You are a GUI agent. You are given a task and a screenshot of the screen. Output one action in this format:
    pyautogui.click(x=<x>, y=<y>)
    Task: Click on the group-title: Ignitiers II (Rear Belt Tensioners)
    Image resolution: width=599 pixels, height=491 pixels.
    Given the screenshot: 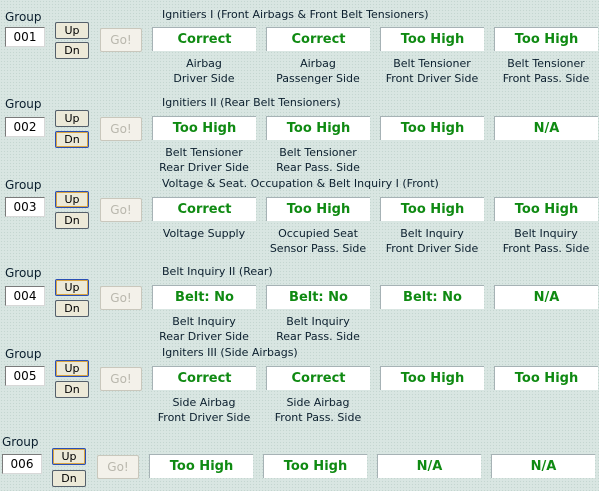 What is the action you would take?
    pyautogui.click(x=251, y=102)
    